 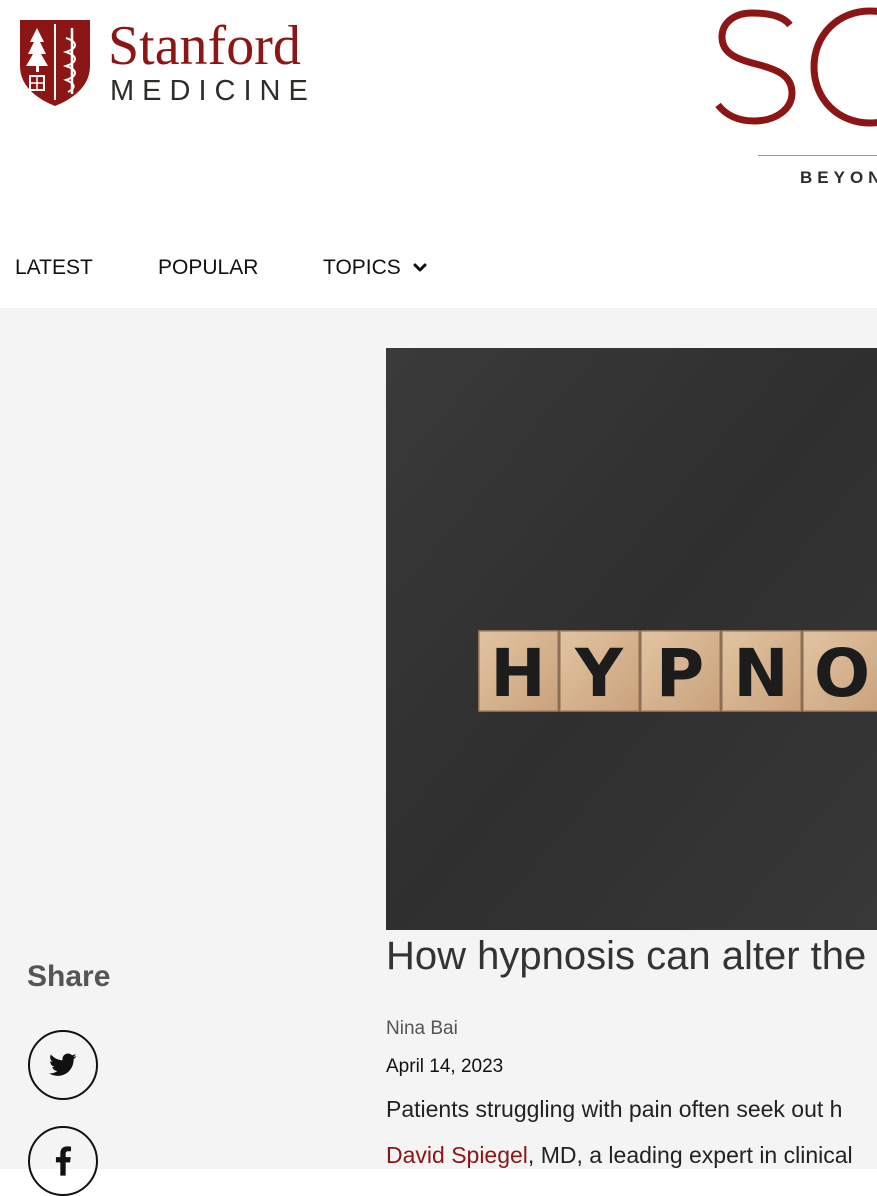 I want to click on hero-letter: Y, so click(x=599, y=673).